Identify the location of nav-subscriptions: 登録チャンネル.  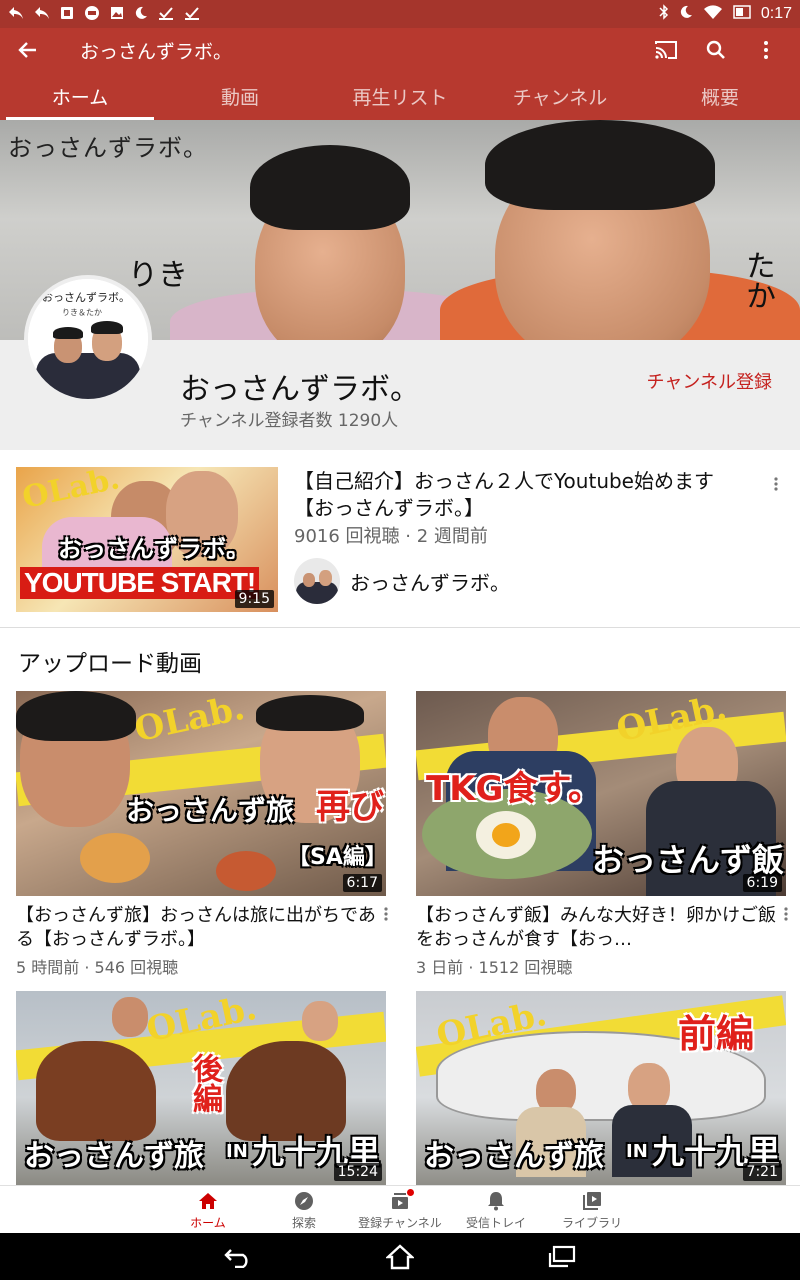
(400, 1210).